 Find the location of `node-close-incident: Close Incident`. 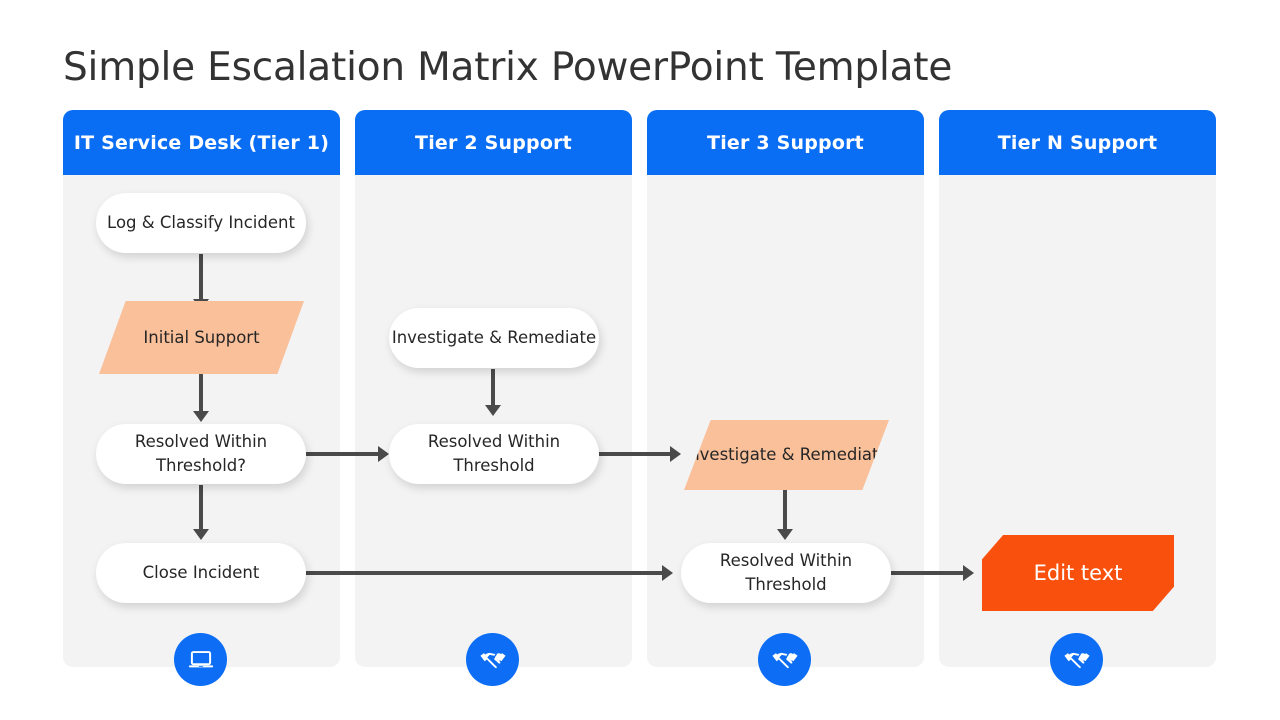

node-close-incident: Close Incident is located at coordinates (201, 573).